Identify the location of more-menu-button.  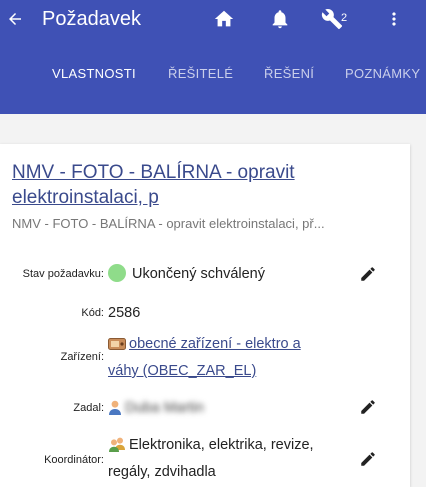
(394, 20).